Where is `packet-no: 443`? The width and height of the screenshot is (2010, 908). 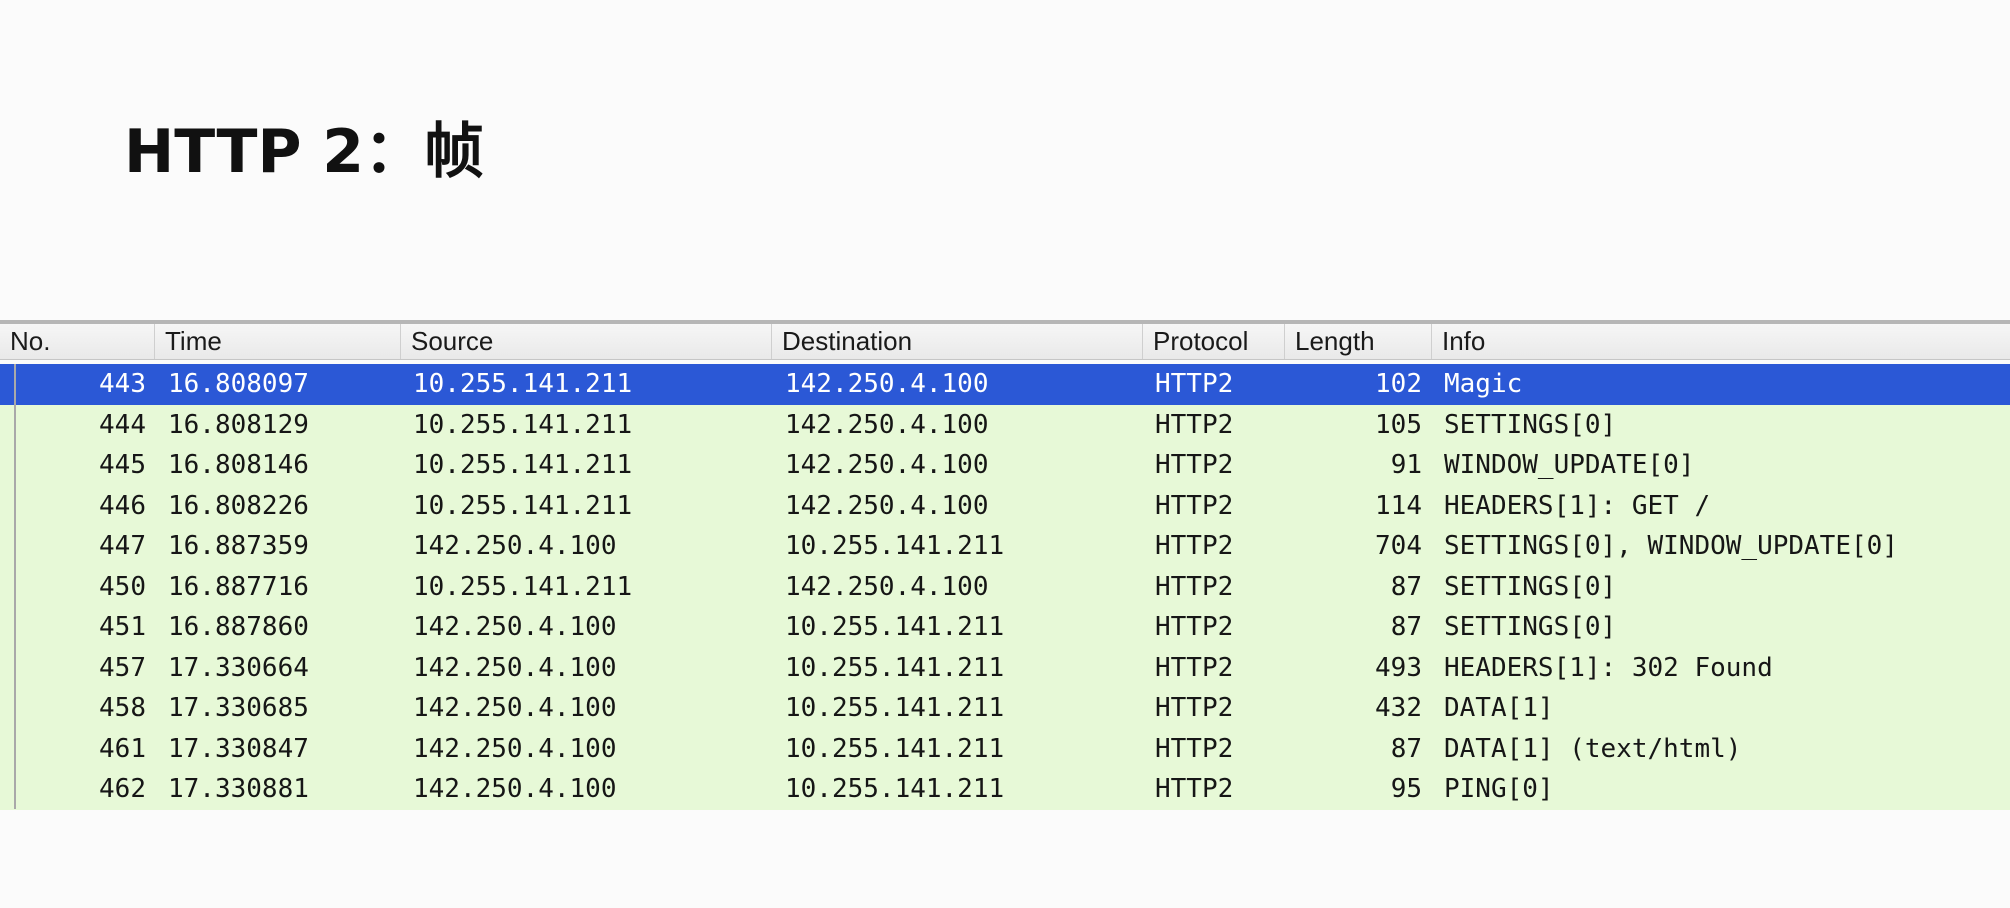 packet-no: 443 is located at coordinates (122, 384).